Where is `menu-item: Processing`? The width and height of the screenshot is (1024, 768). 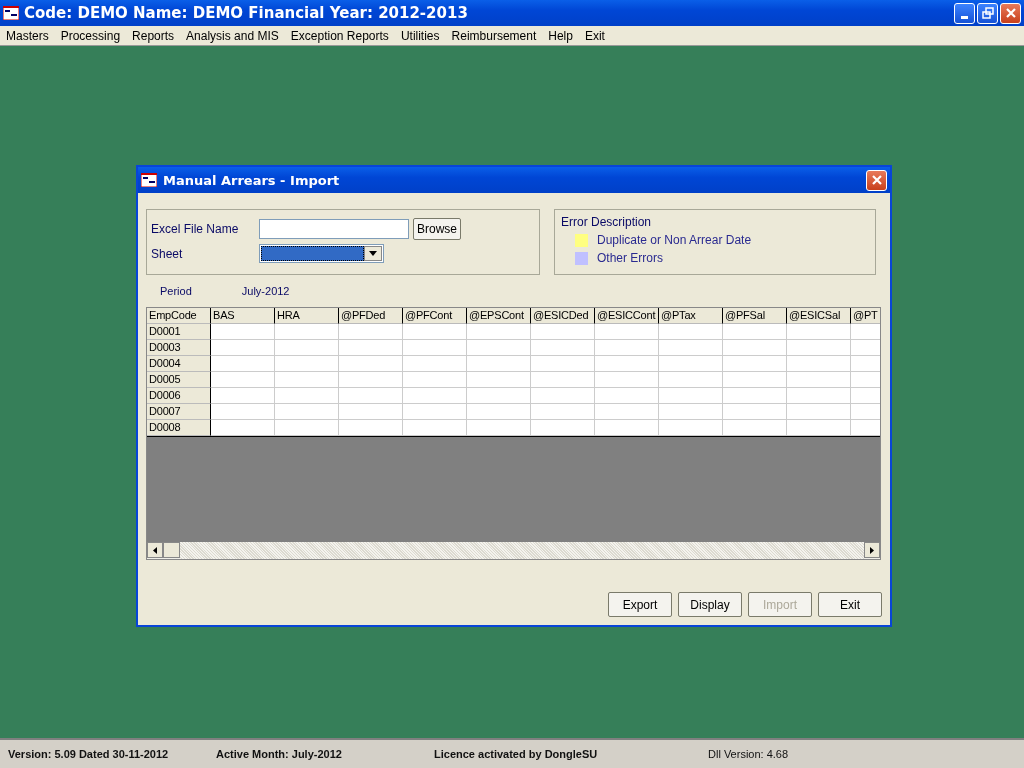 menu-item: Processing is located at coordinates (90, 35).